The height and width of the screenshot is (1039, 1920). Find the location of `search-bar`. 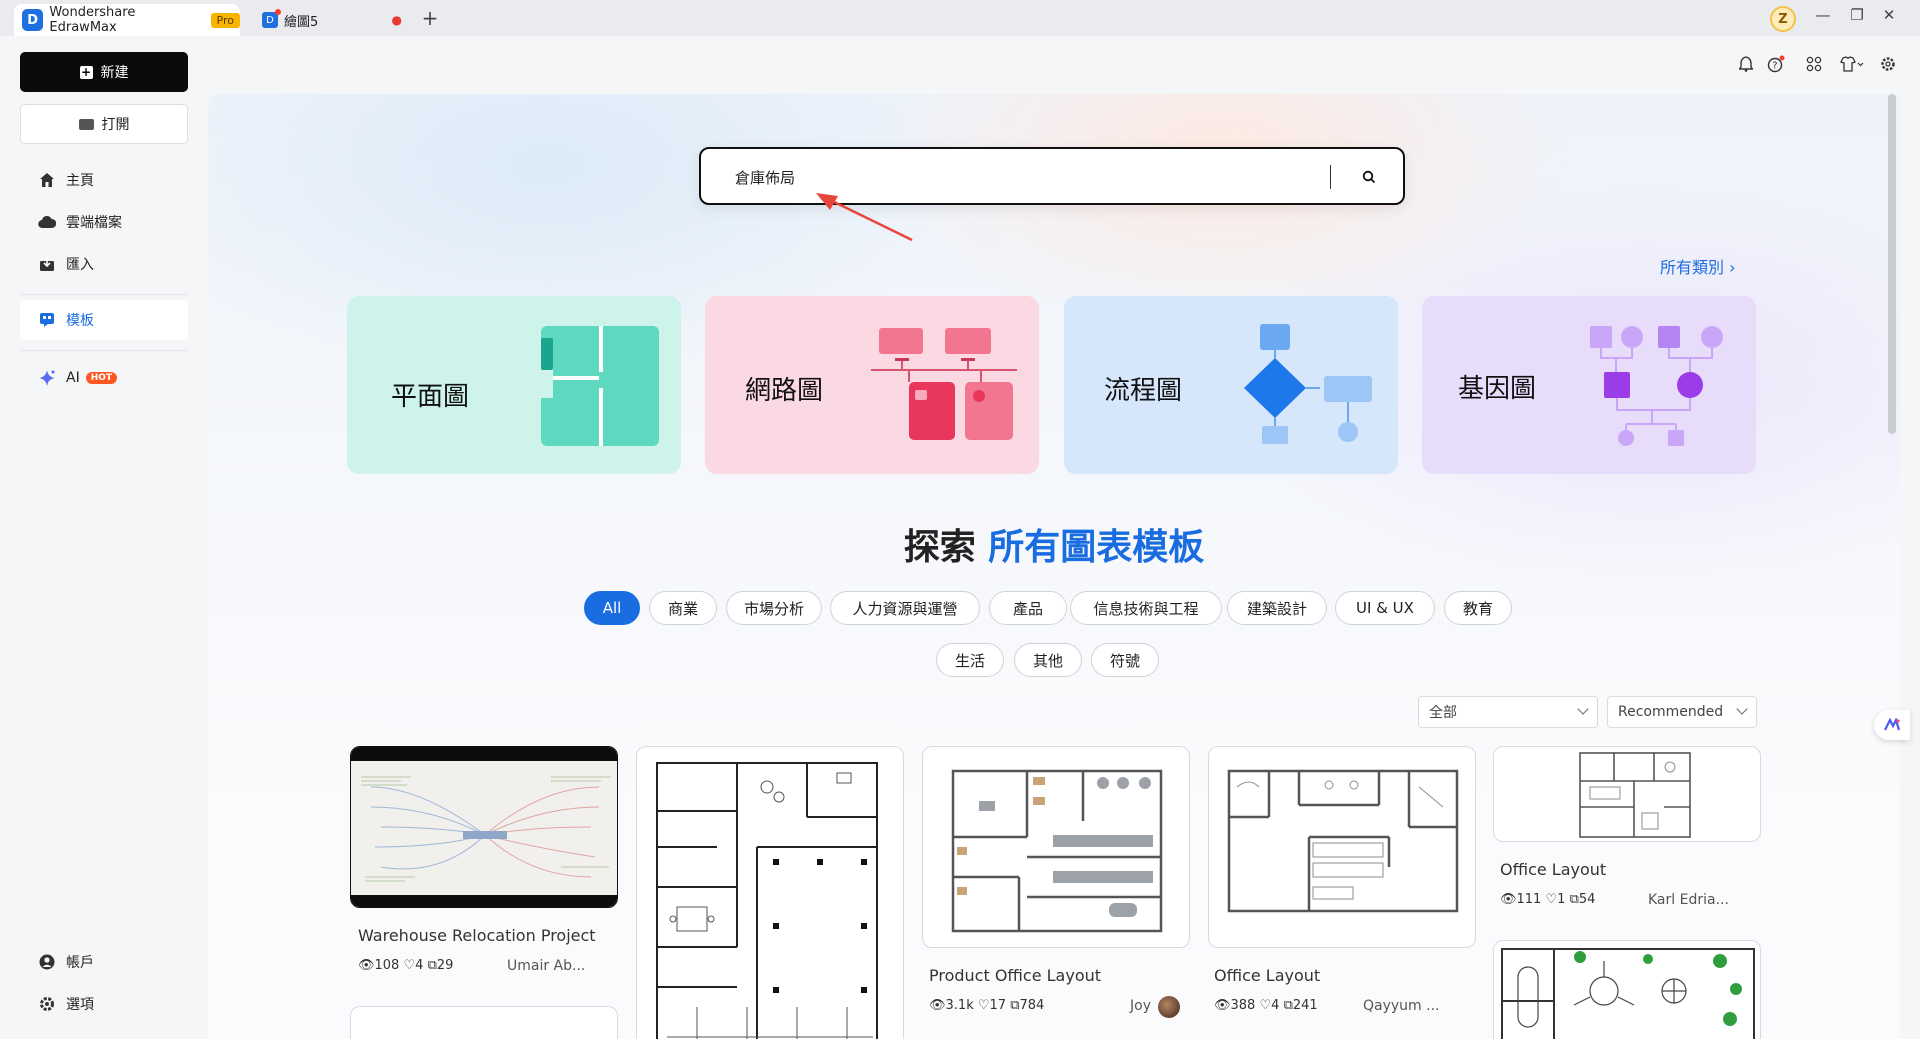

search-bar is located at coordinates (1052, 176).